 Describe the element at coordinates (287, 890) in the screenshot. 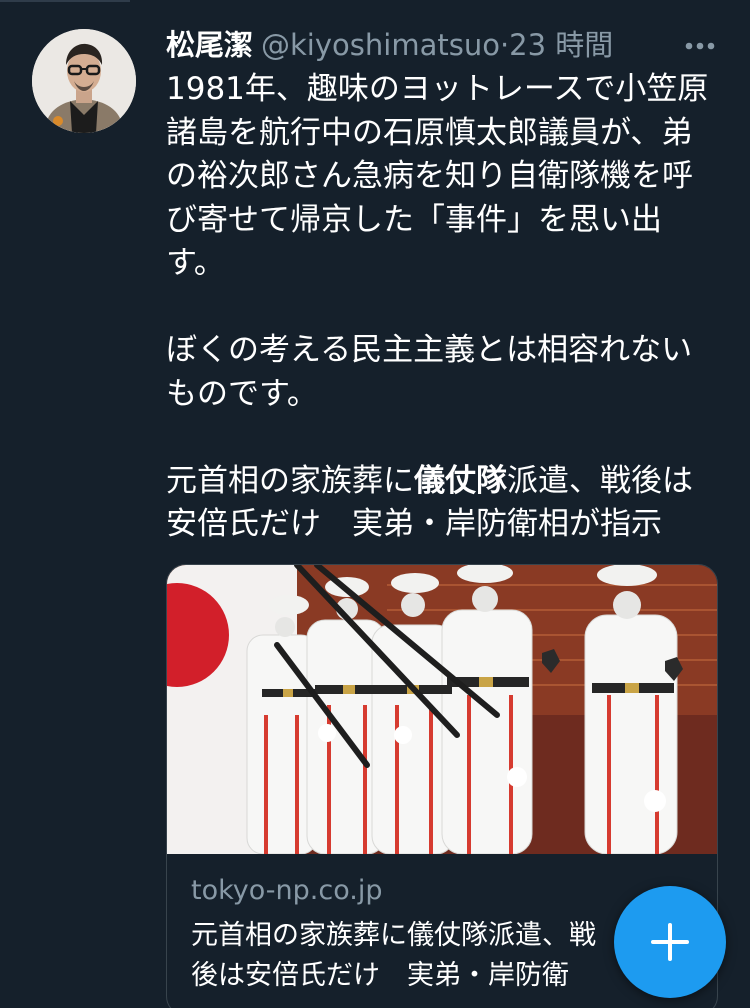

I see `card-domain: tokyo-np.co.jp` at that location.